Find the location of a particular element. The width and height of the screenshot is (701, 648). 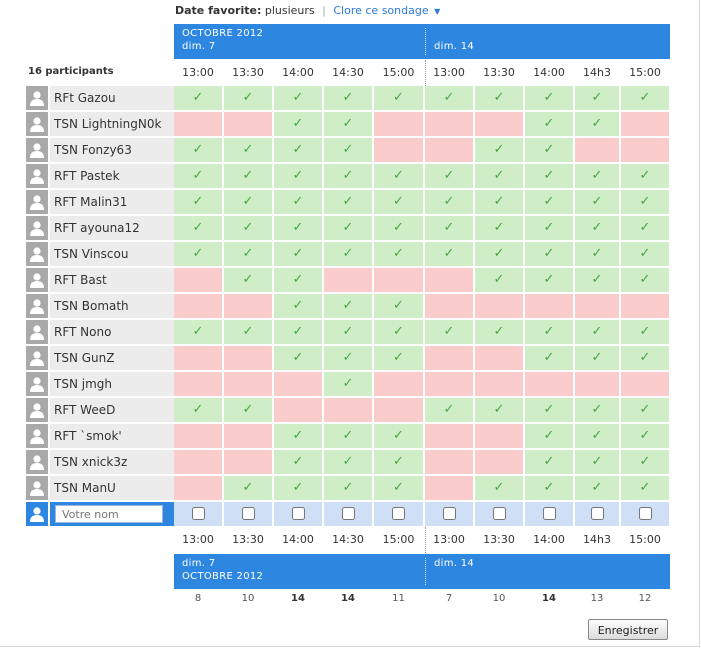

day-label-1: dim. 7 is located at coordinates (199, 46).